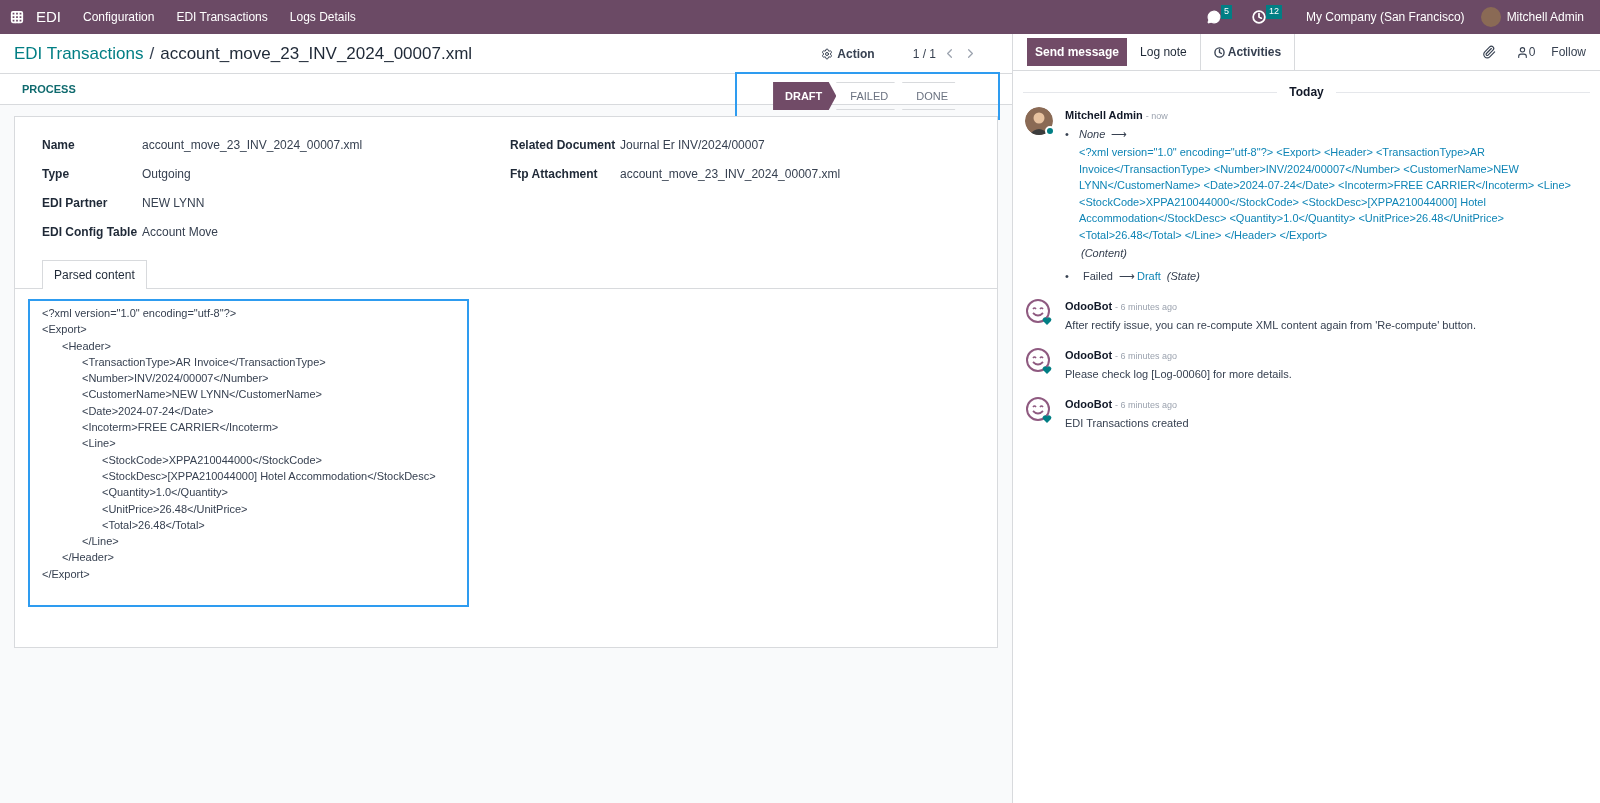  What do you see at coordinates (90, 232) in the screenshot?
I see `field-label: EDI Config Table` at bounding box center [90, 232].